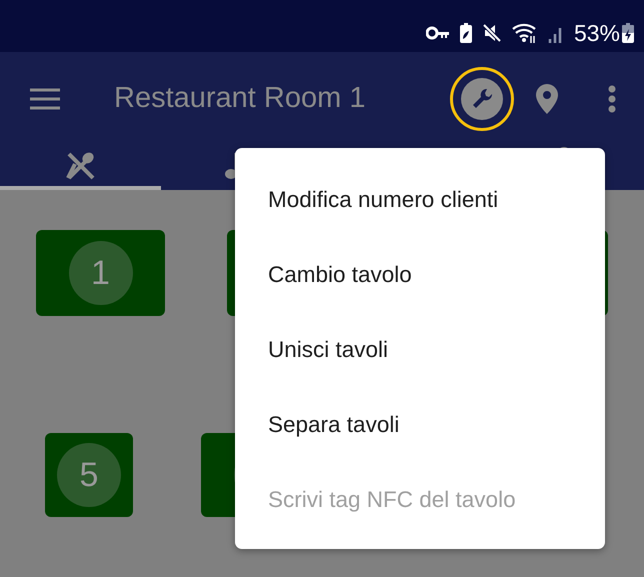 Image resolution: width=644 pixels, height=577 pixels. I want to click on table-number: 1, so click(100, 273).